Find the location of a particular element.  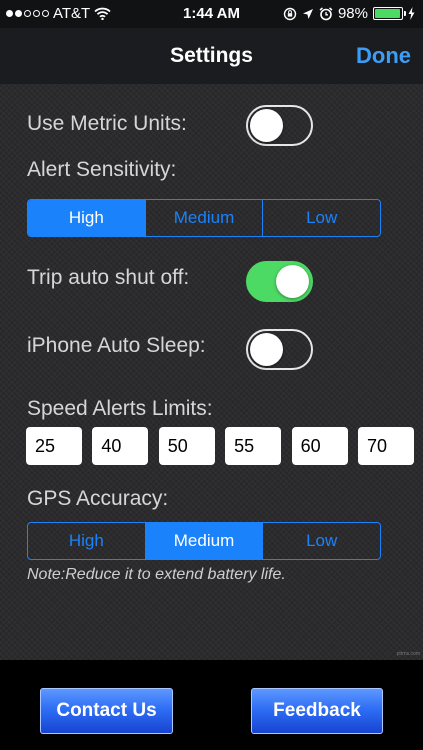

battery-icon is located at coordinates (389, 13).